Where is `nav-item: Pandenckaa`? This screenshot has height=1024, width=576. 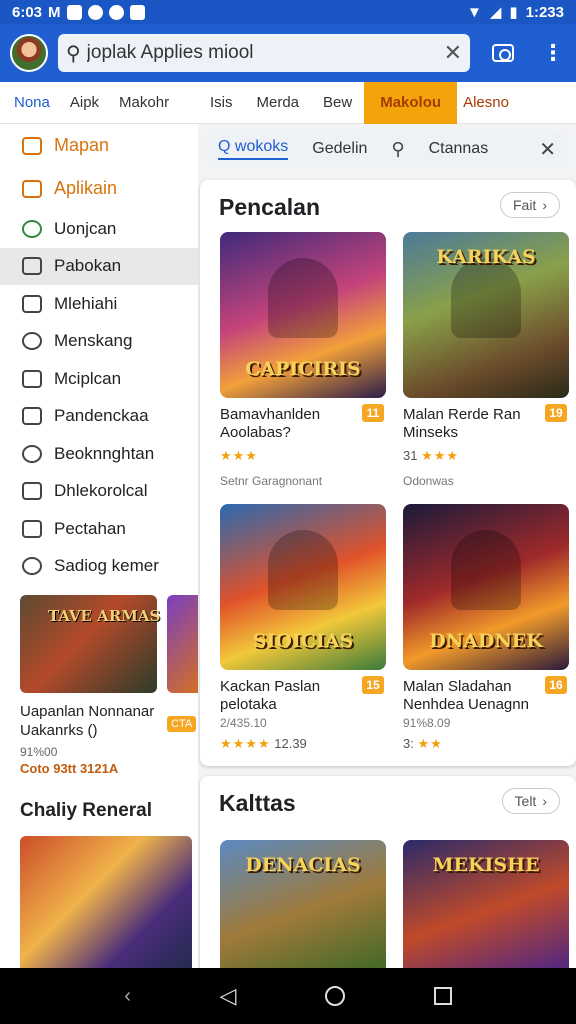 nav-item: Pandenckaa is located at coordinates (99, 417).